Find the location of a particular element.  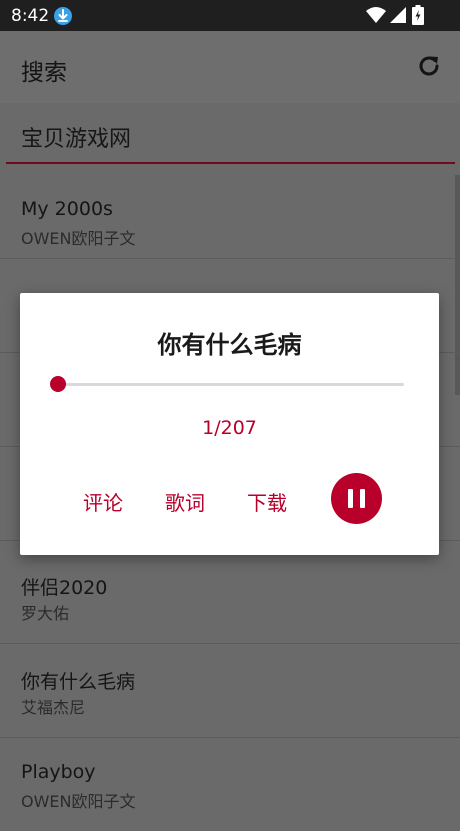

song-artist: 艾福杰尼 is located at coordinates (53, 707).